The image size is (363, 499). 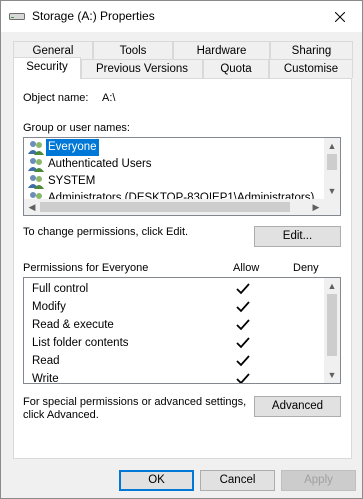 What do you see at coordinates (80, 343) in the screenshot?
I see `permission-list-folder-contents: List folder contents` at bounding box center [80, 343].